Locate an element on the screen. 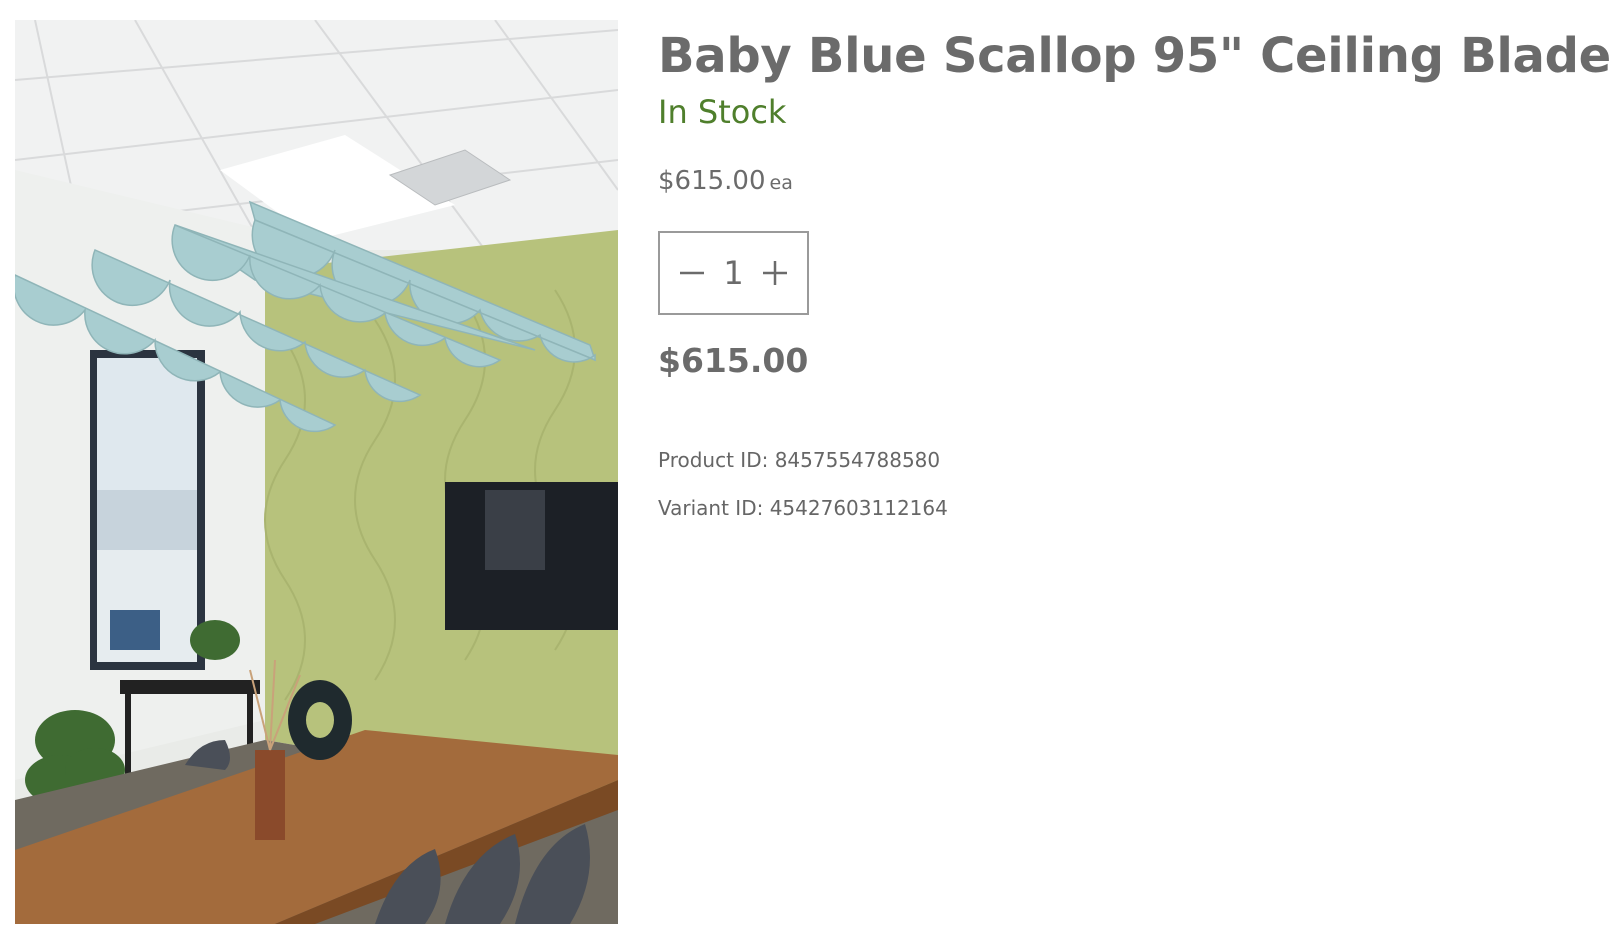  product-id-label: Product ID: is located at coordinates (713, 460).